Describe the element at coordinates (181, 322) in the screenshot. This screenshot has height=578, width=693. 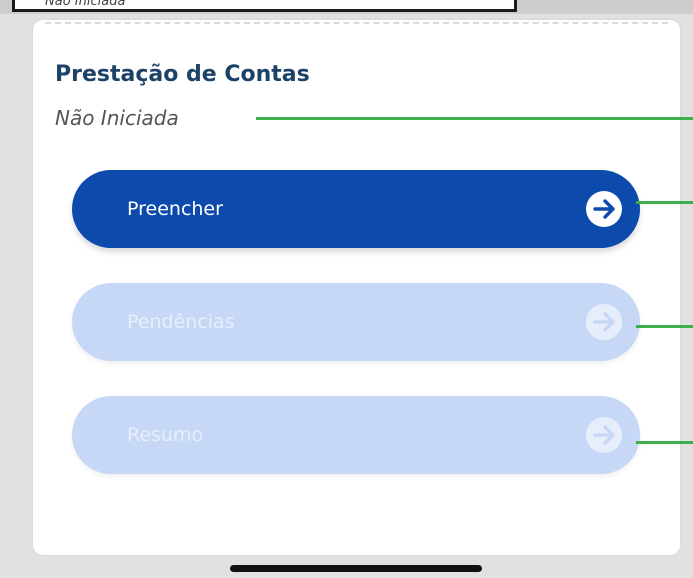
I see `pendencias-button-label: Pendências` at that location.